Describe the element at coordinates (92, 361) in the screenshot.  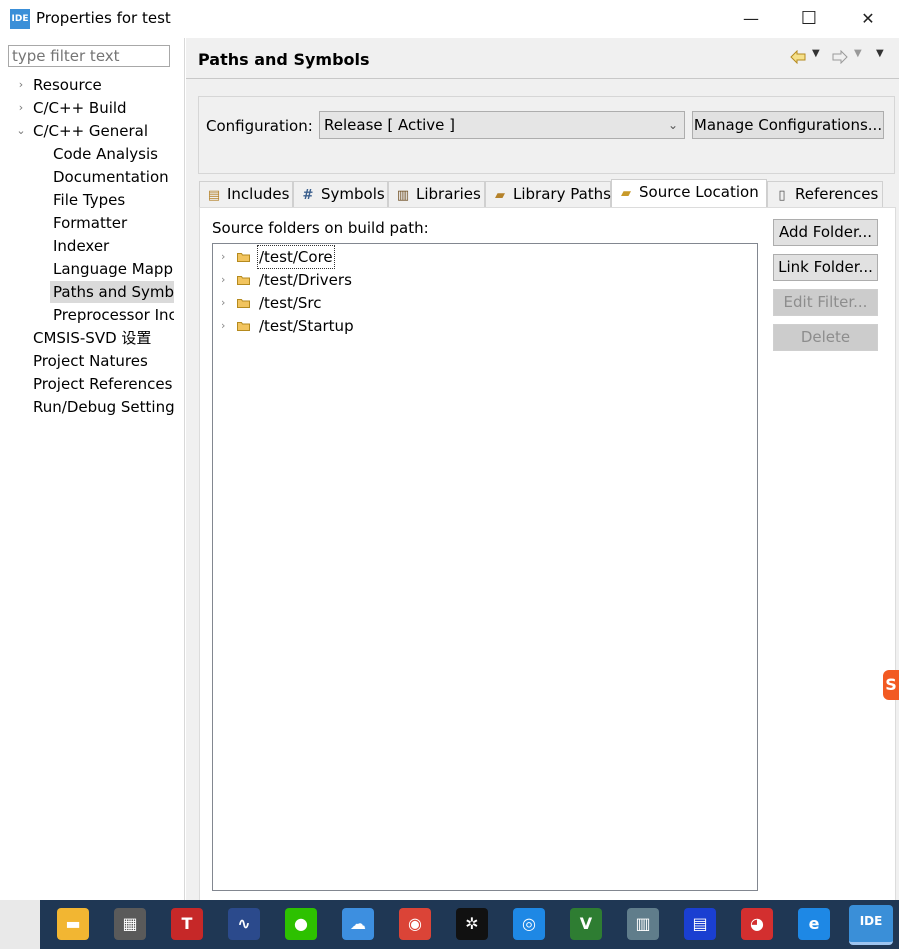
I see `sidebar-item: Project Natures` at that location.